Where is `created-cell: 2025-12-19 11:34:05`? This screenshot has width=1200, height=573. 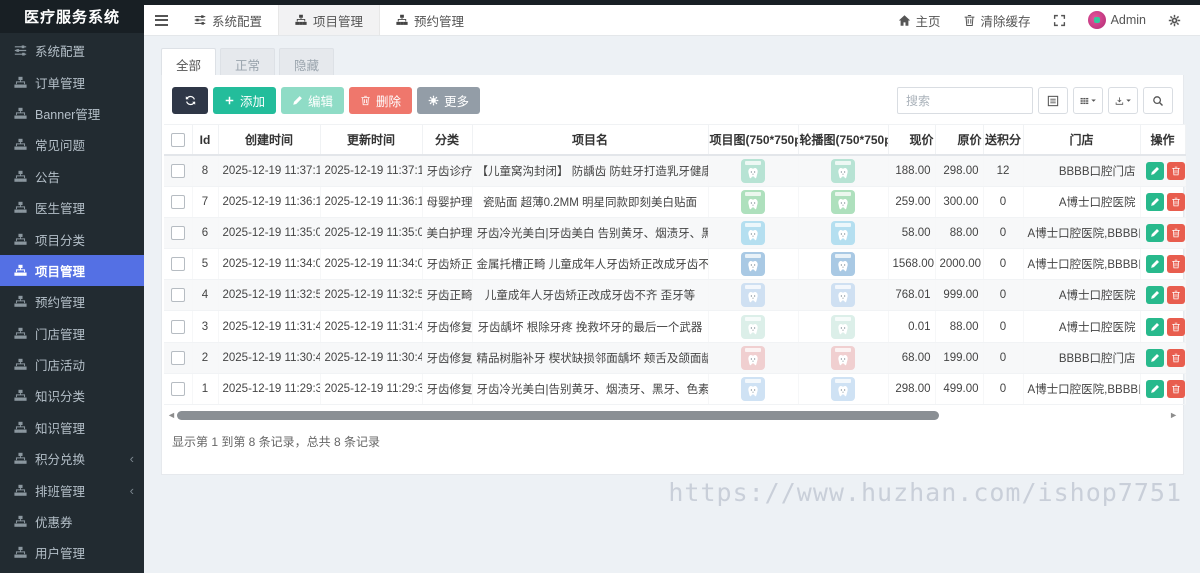
created-cell: 2025-12-19 11:34:05 is located at coordinates (269, 264).